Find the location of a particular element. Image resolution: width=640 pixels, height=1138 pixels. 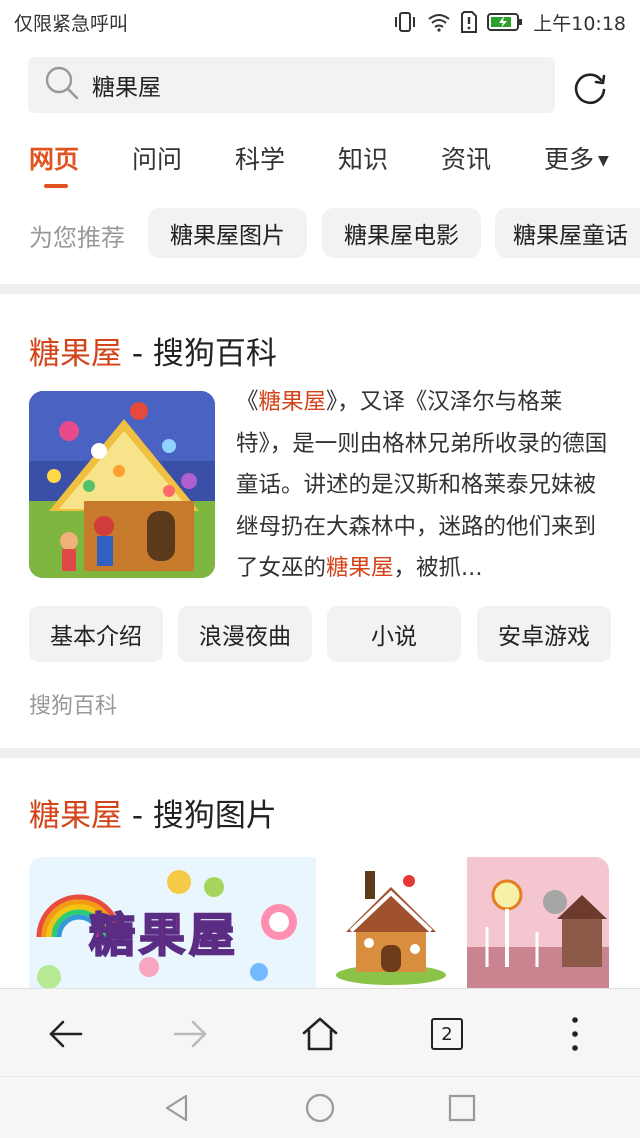

clock: 上午10:18 is located at coordinates (579, 23).